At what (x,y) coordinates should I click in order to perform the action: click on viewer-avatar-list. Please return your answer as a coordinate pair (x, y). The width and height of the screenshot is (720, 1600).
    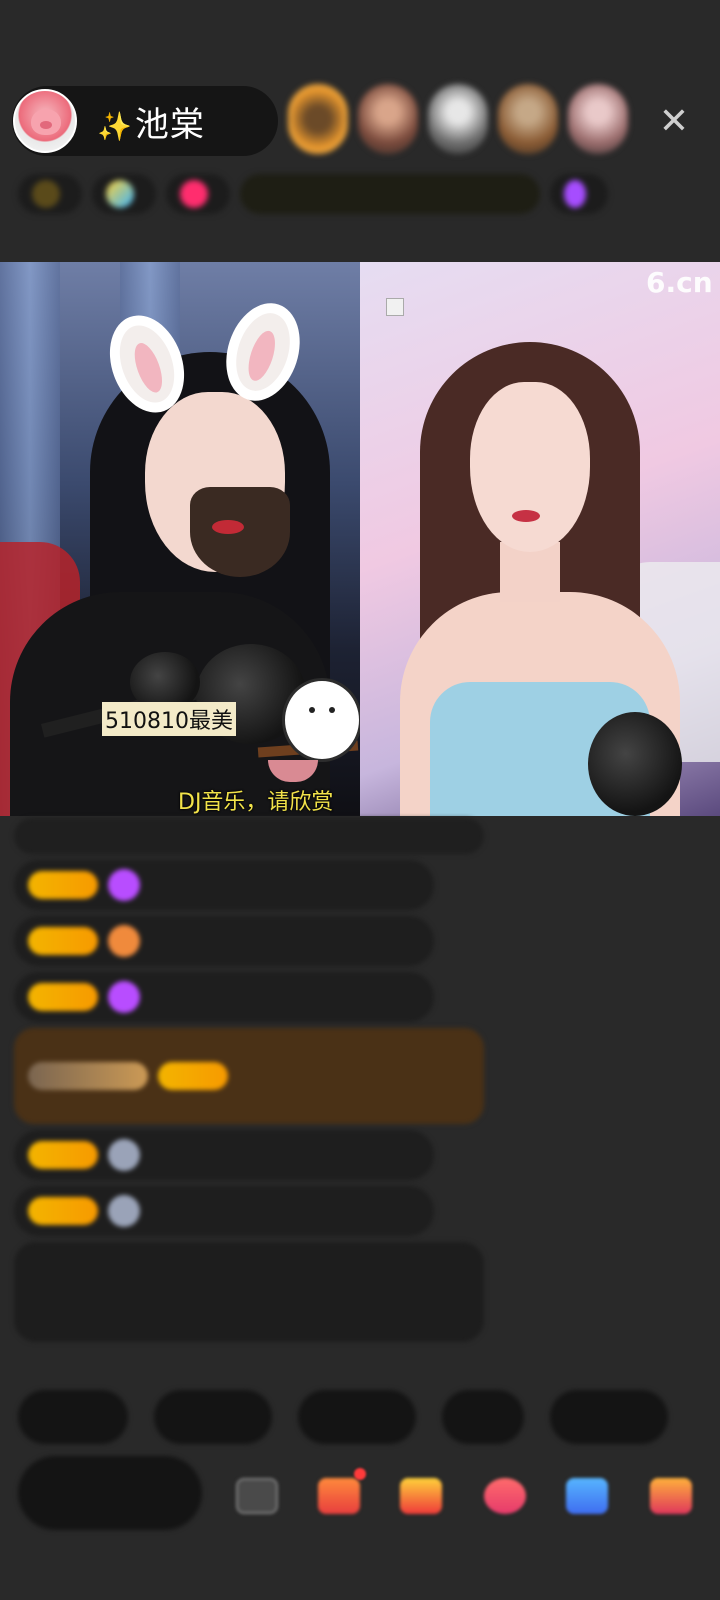
    Looking at the image, I should click on (458, 119).